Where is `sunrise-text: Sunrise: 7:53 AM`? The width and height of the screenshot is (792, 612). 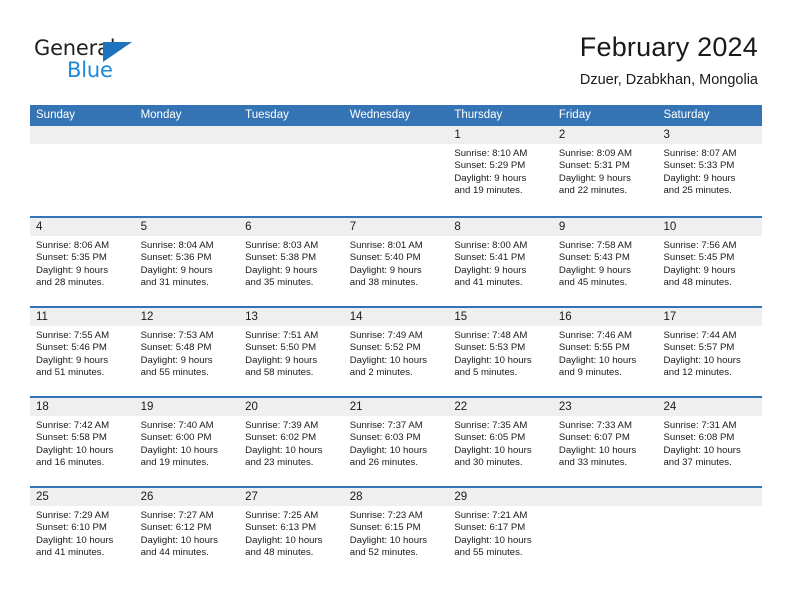
sunrise-text: Sunrise: 7:53 AM is located at coordinates (177, 335).